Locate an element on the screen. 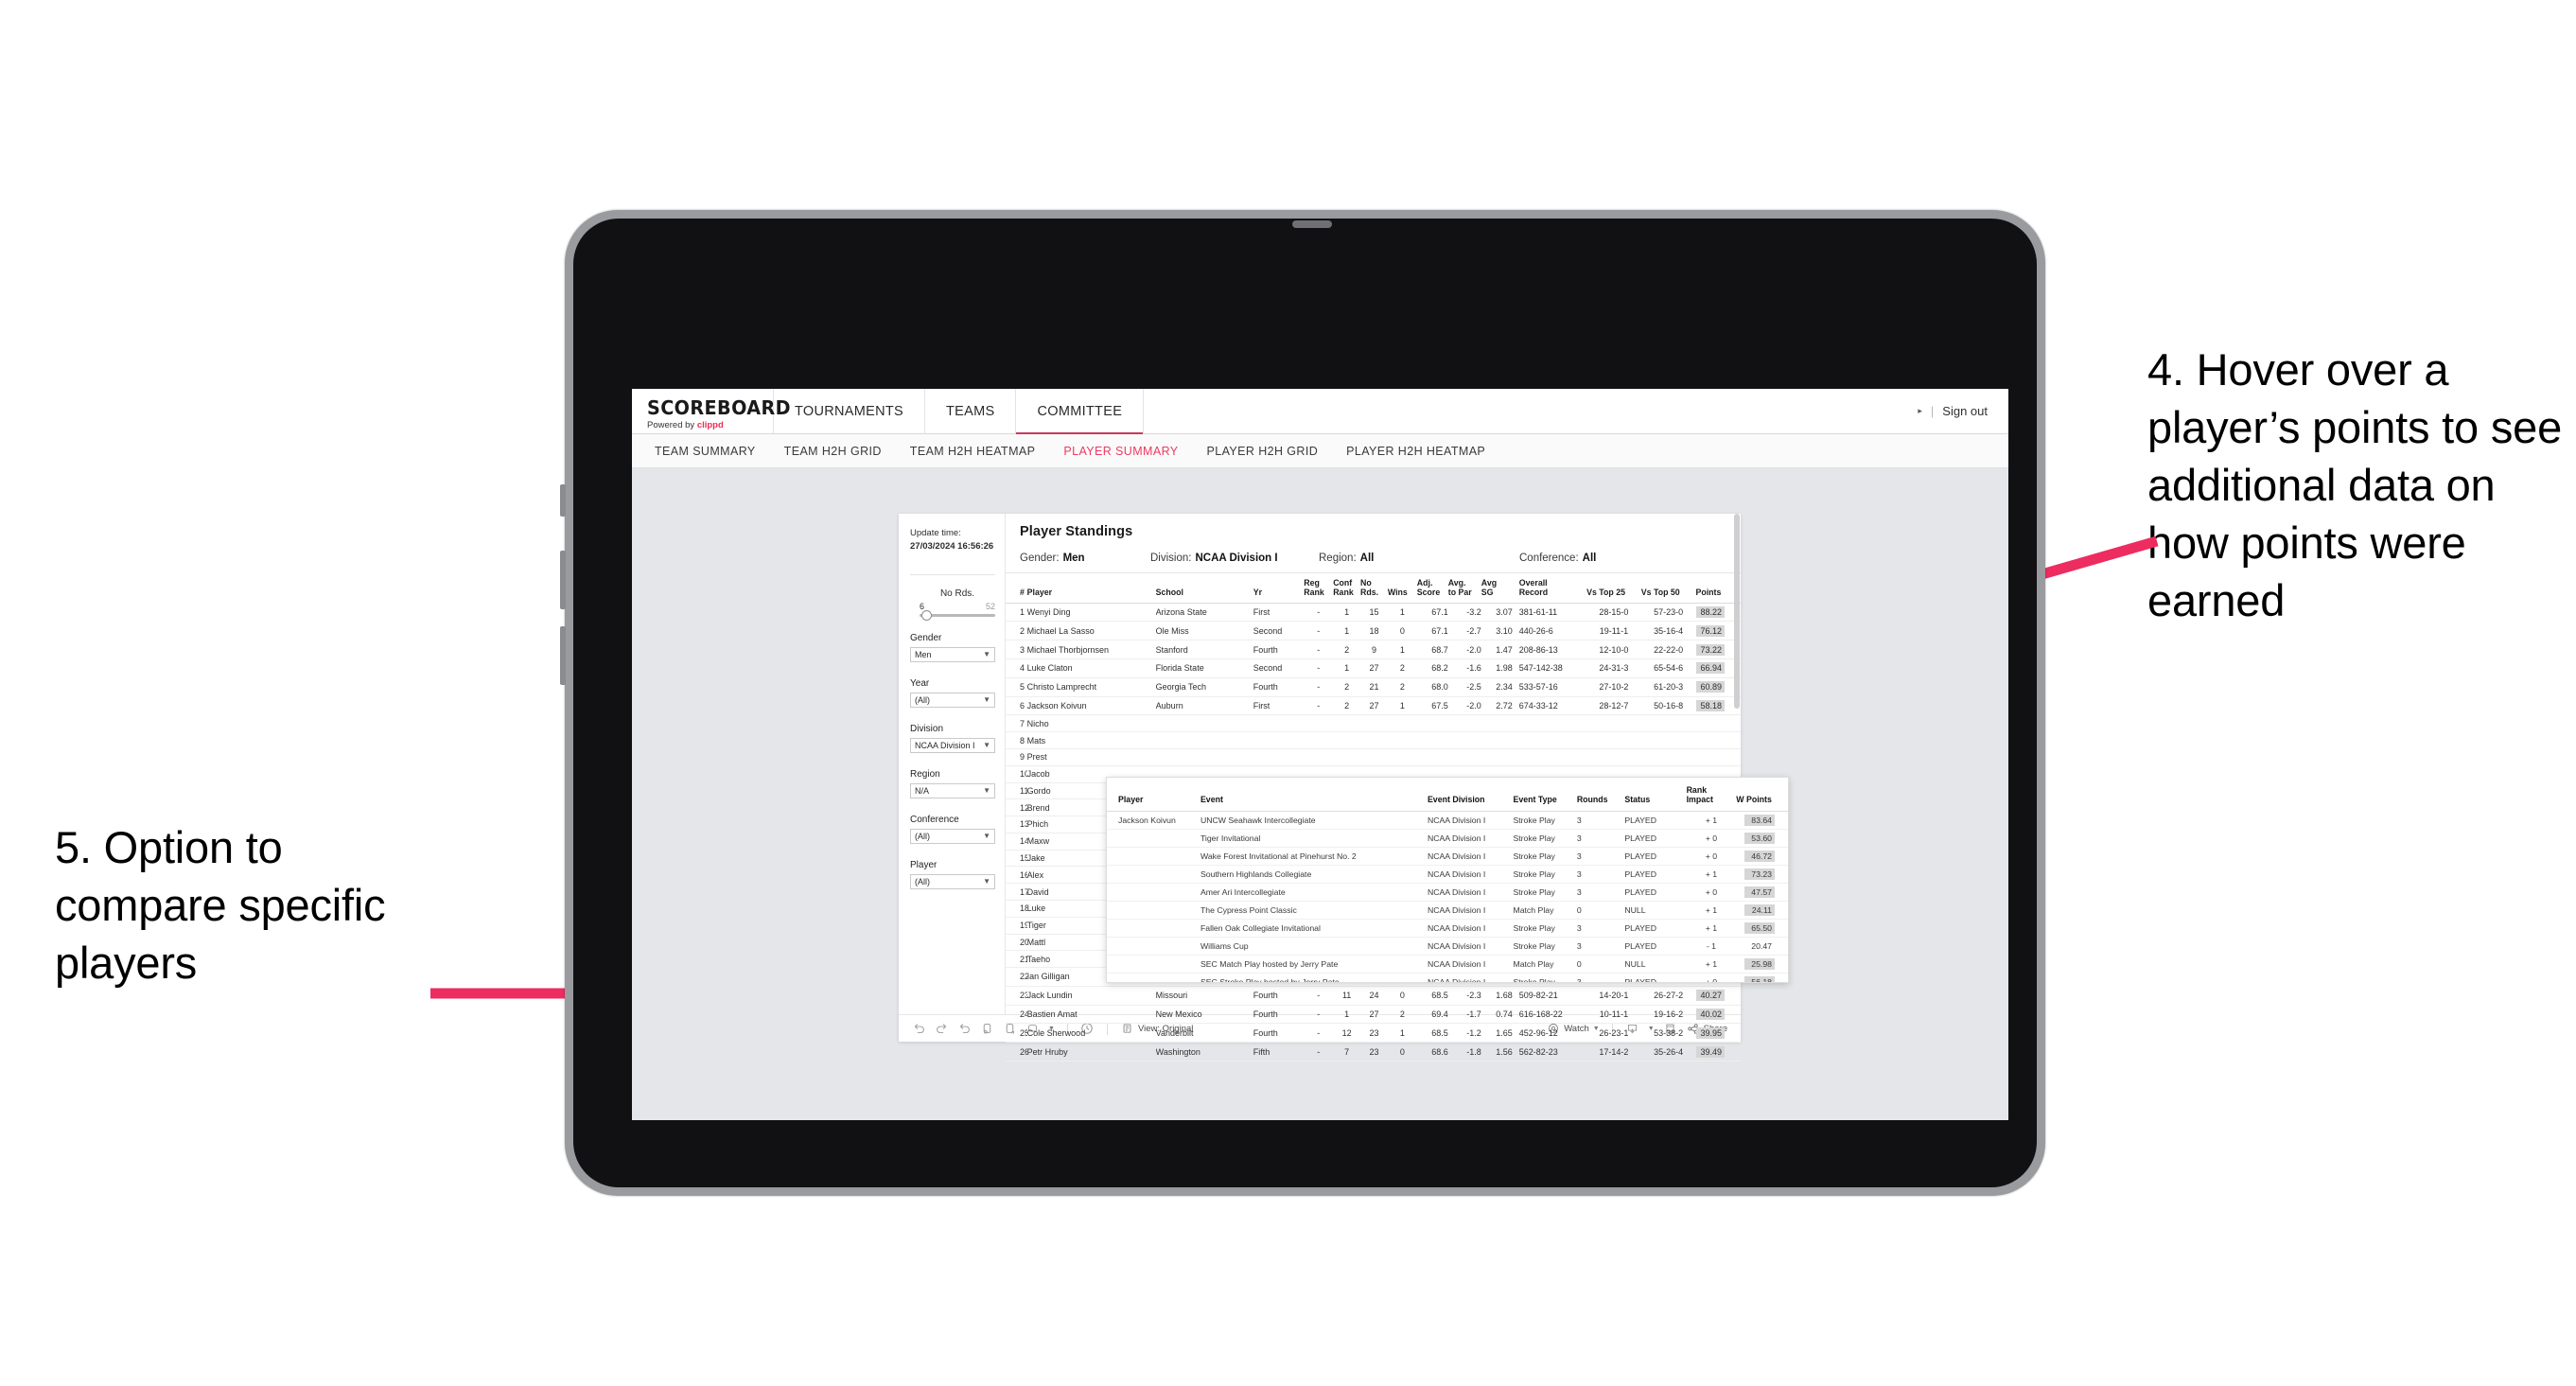 This screenshot has height=1386, width=2576. col-rank: # is located at coordinates (1017, 588).